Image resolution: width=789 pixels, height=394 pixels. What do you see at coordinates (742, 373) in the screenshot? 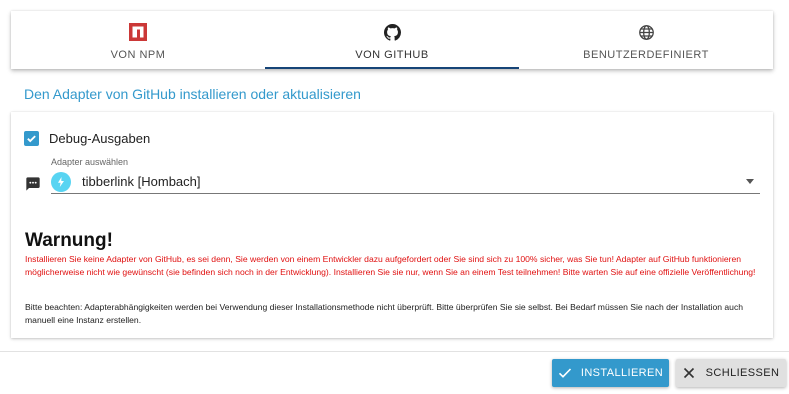
I see `close-button-label: SCHLIESSEN` at bounding box center [742, 373].